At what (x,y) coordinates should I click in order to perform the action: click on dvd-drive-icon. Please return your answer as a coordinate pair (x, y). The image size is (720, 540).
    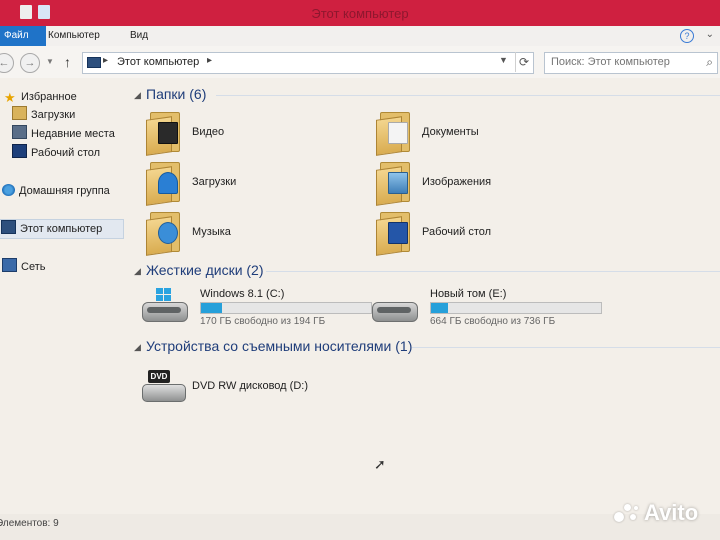
    Looking at the image, I should click on (164, 393).